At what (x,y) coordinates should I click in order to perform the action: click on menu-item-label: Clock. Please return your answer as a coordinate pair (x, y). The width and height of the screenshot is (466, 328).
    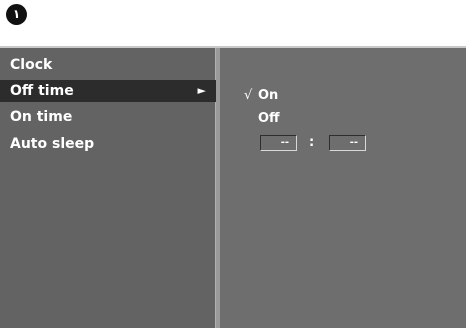
    Looking at the image, I should click on (31, 65).